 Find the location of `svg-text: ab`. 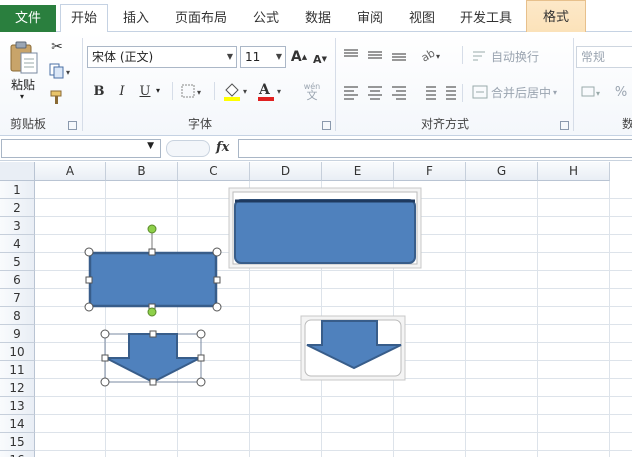

svg-text: ab is located at coordinates (428, 55).